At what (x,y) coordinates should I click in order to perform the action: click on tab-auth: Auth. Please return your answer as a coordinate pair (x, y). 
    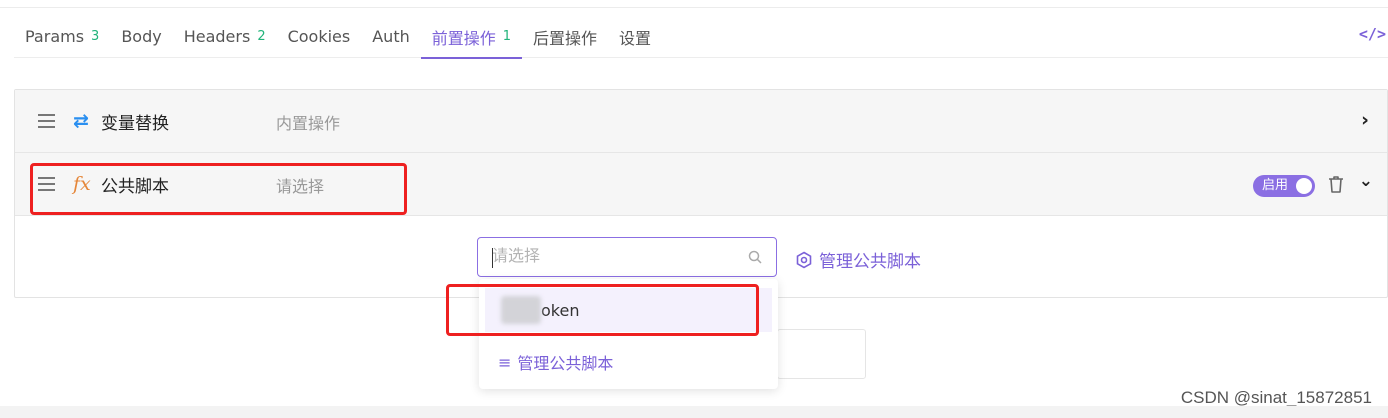
    Looking at the image, I should click on (391, 37).